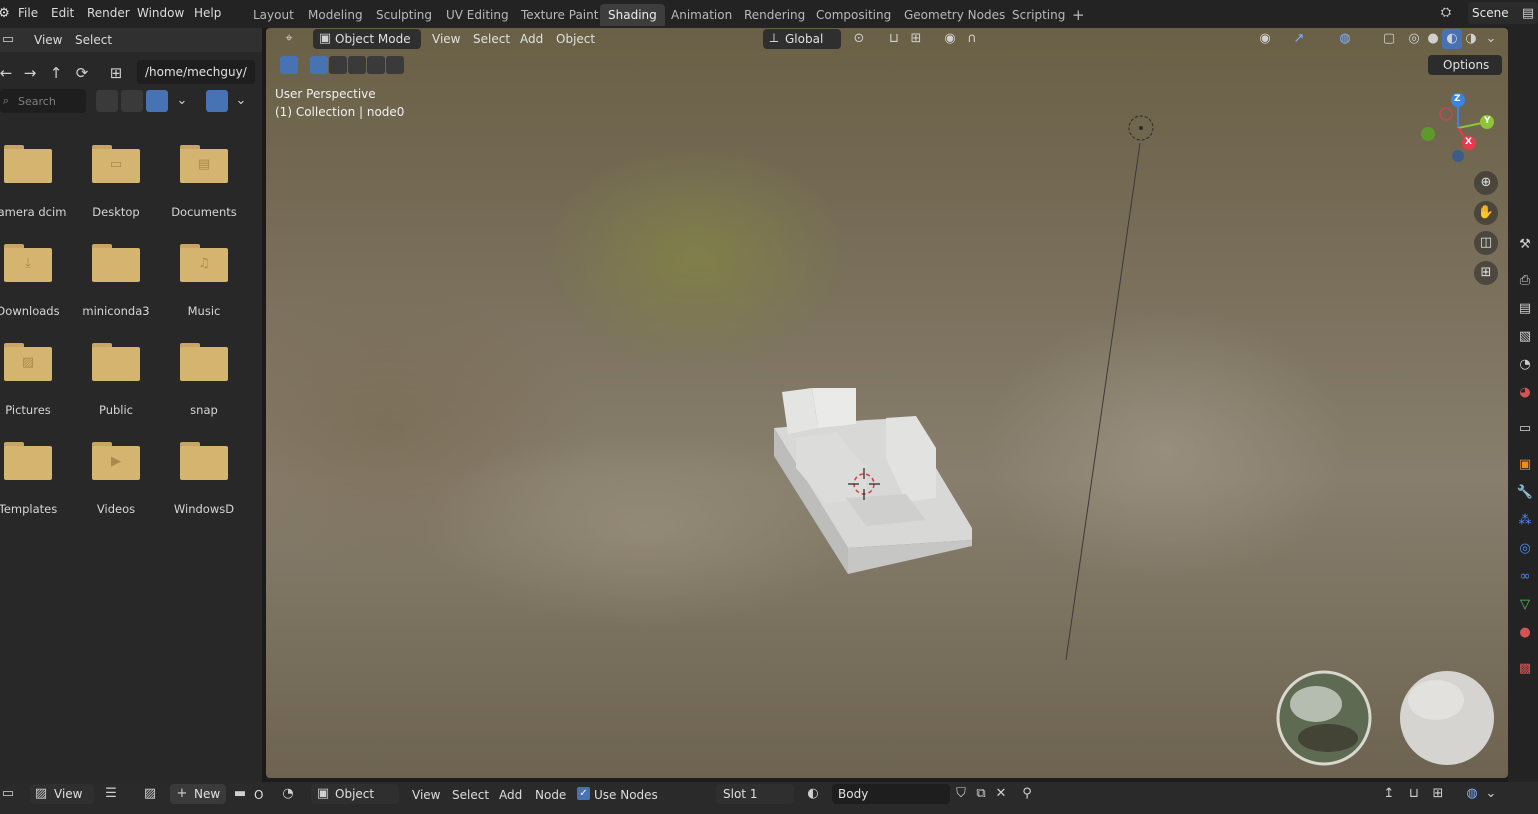 The image size is (1538, 814). Describe the element at coordinates (357, 65) in the screenshot. I see `select-mode-subtract` at that location.